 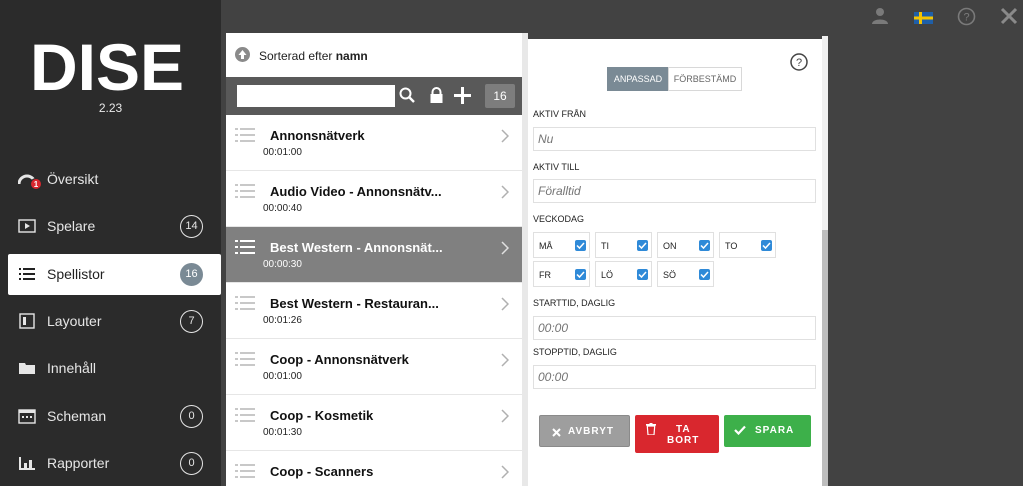 I want to click on list-item: Best Western - Restauran... 00:01:26, so click(x=374, y=311).